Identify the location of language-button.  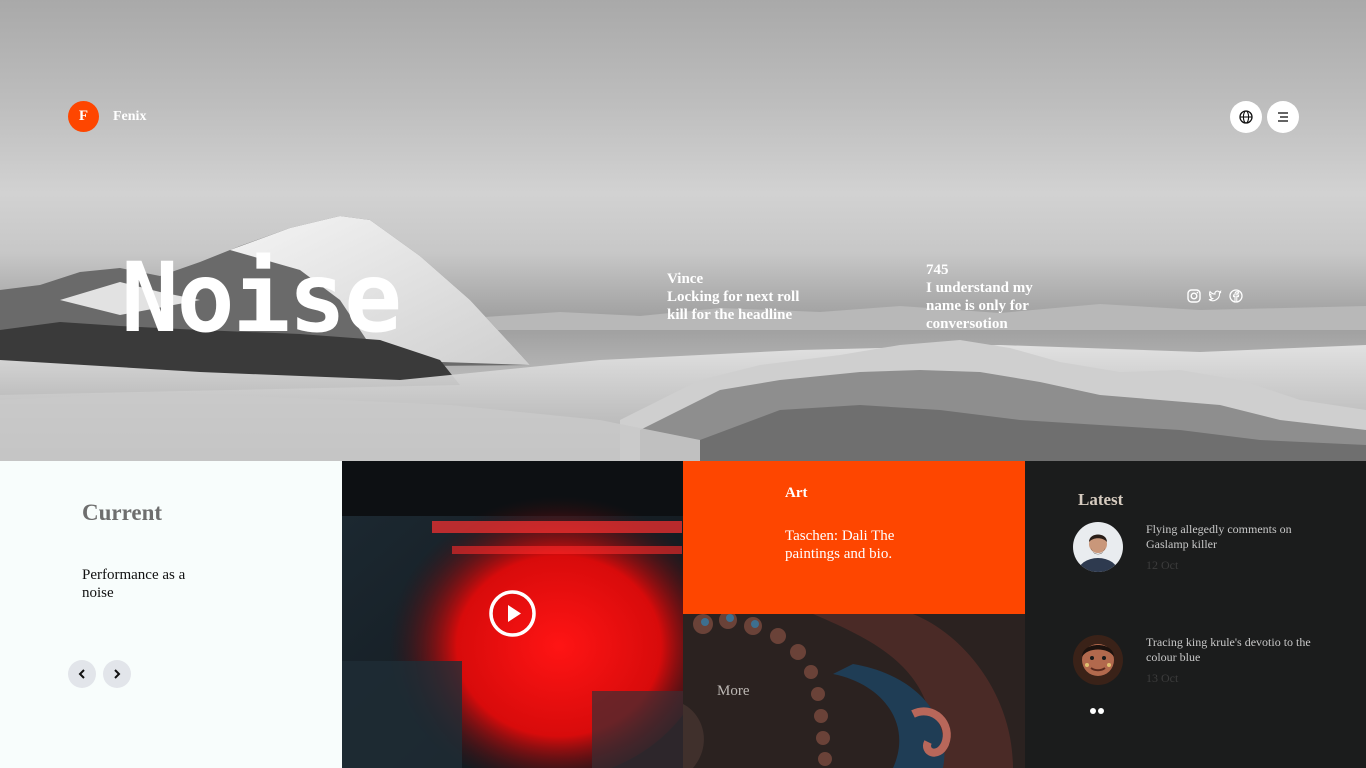
(1246, 117).